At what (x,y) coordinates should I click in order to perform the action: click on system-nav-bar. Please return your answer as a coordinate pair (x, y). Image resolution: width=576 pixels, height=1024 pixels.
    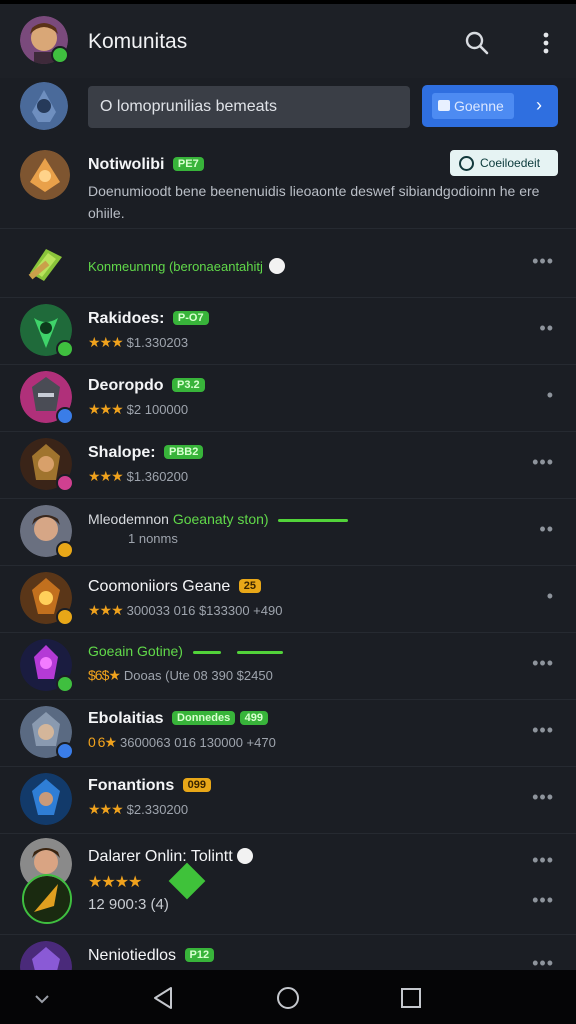
    Looking at the image, I should click on (288, 997).